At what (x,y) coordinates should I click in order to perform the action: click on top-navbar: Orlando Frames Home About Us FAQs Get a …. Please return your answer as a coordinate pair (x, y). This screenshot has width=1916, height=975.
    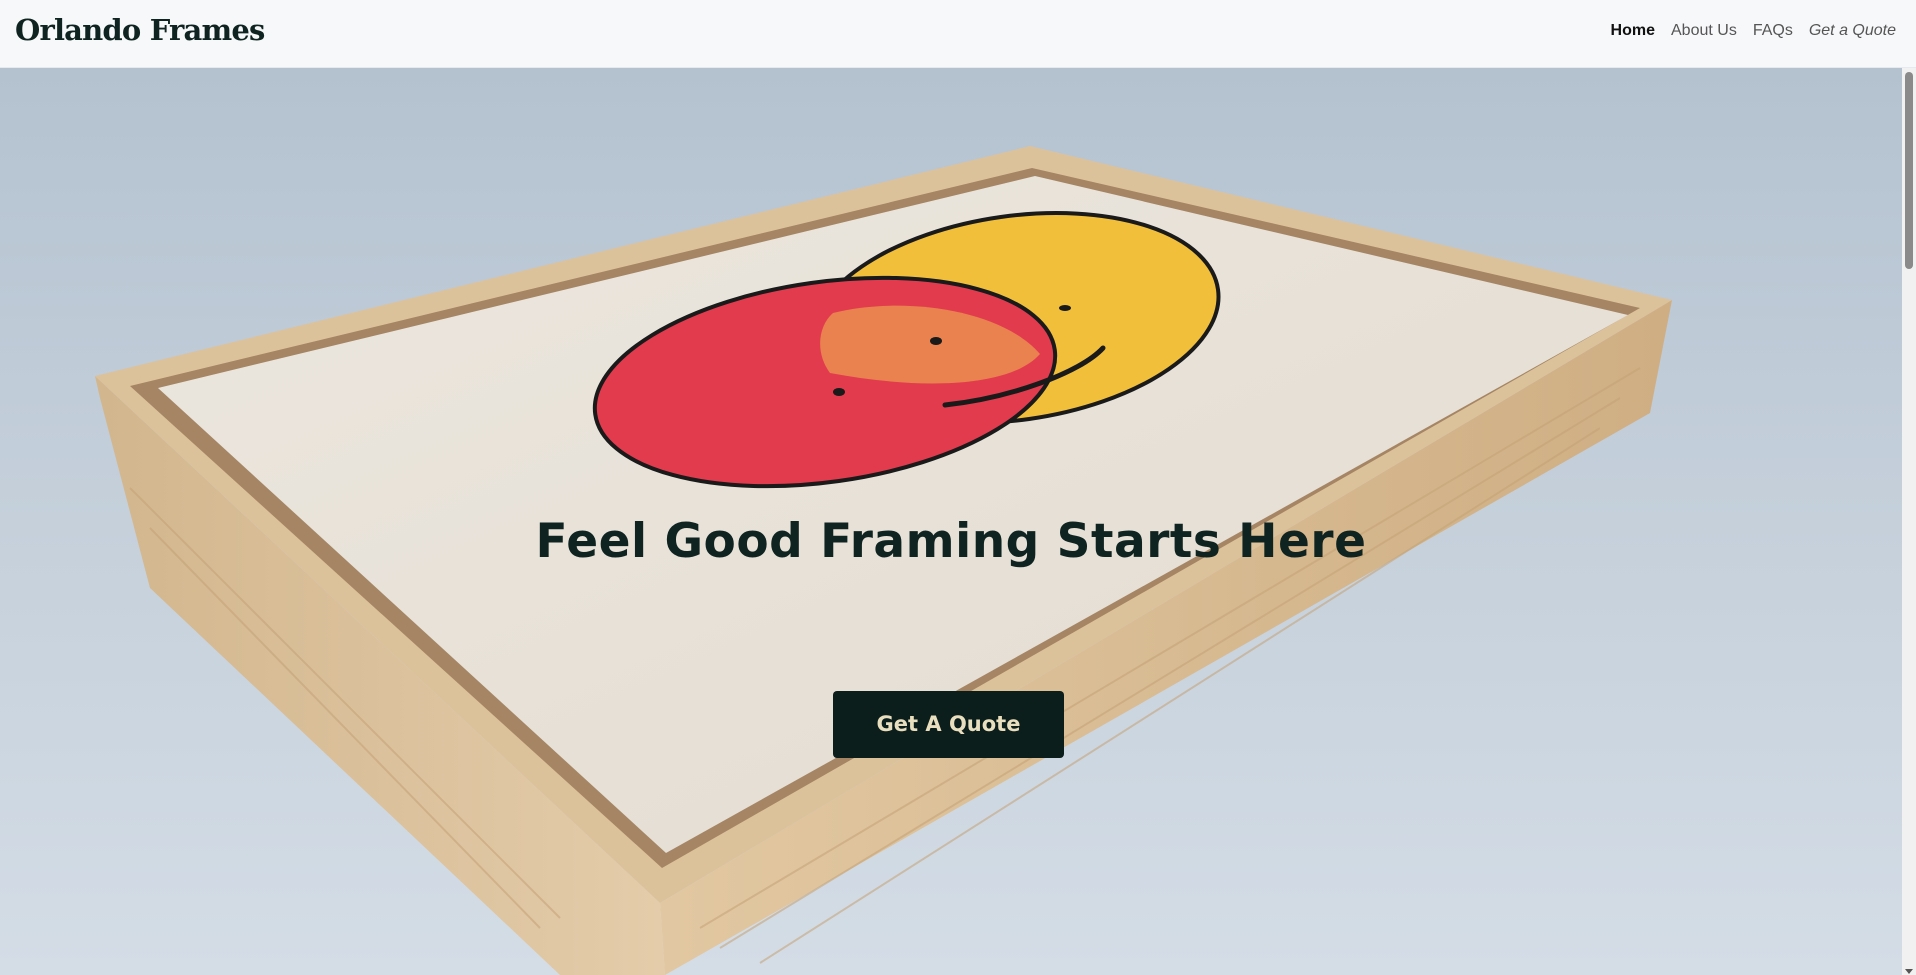
    Looking at the image, I should click on (958, 34).